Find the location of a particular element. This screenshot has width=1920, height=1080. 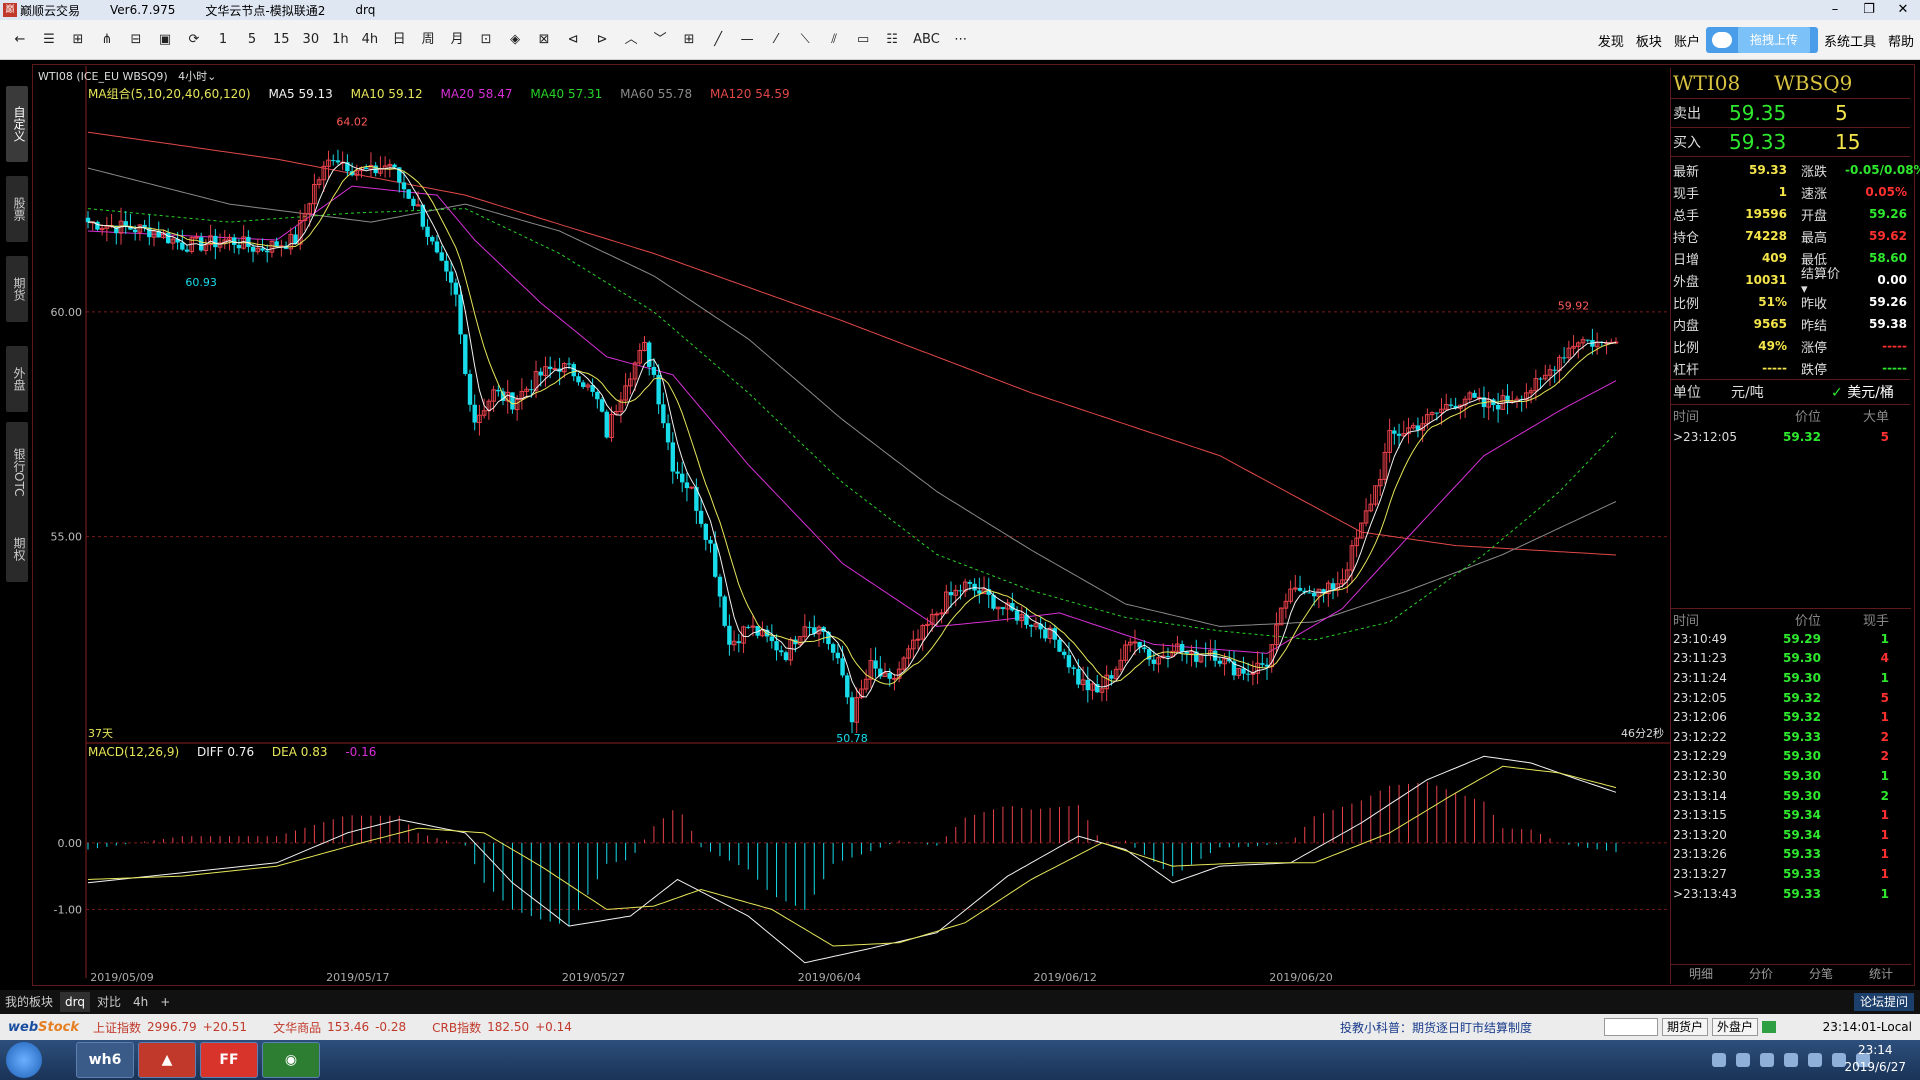

tab-statistics: 统计 is located at coordinates (1881, 974).